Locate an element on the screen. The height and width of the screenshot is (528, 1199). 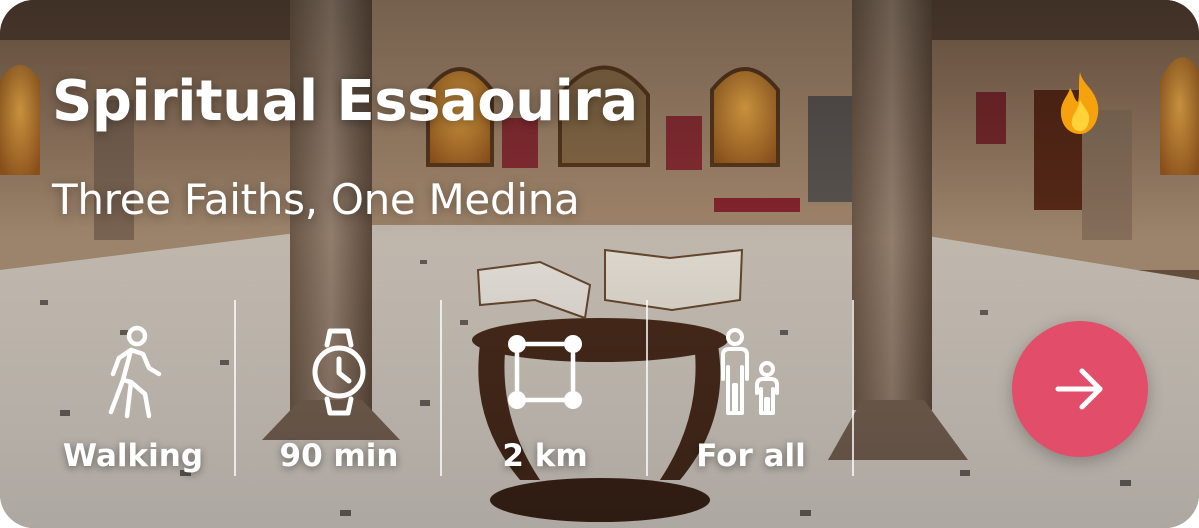
open-tour-button is located at coordinates (1080, 389).